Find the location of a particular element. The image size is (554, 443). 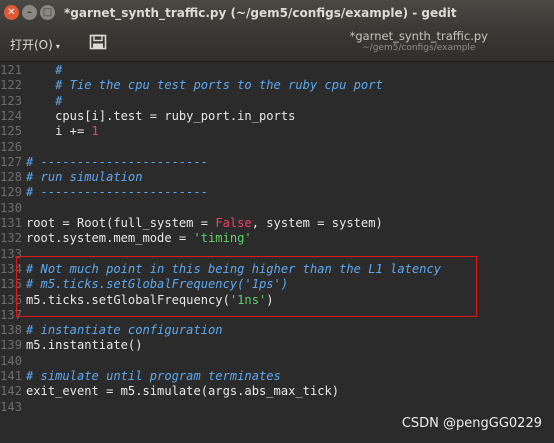

code-line: 124 cpus[i].test = ruby_port.in_ports is located at coordinates (277, 116).